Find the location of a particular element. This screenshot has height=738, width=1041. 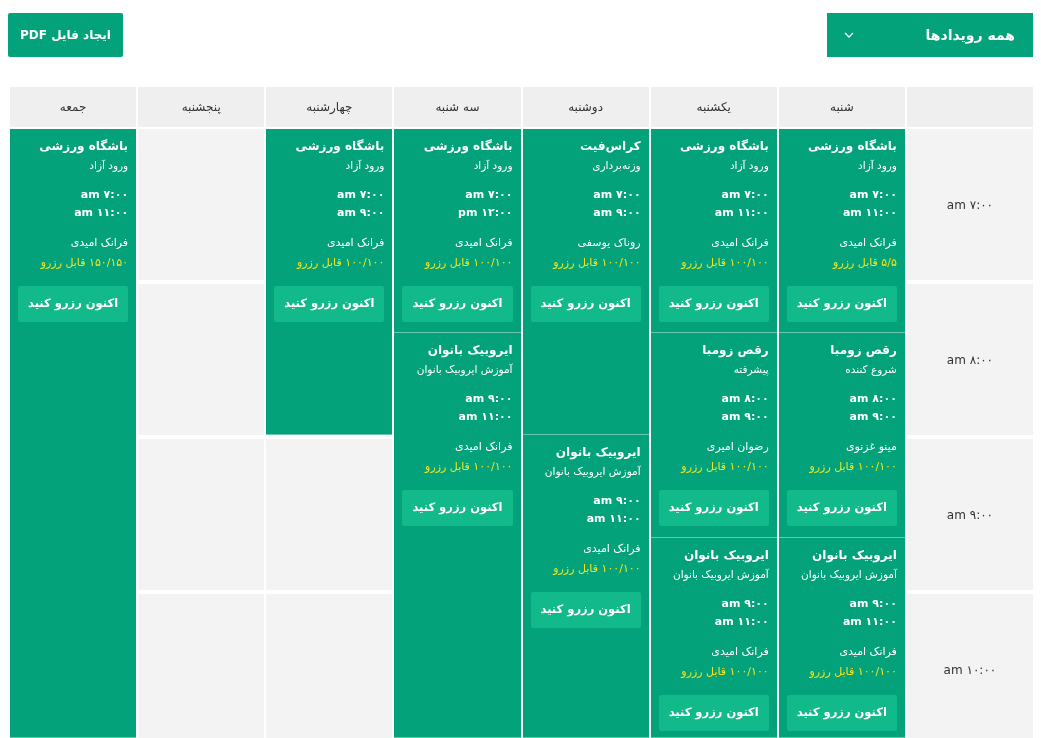

day-header: چهارشنبه is located at coordinates (329, 107).